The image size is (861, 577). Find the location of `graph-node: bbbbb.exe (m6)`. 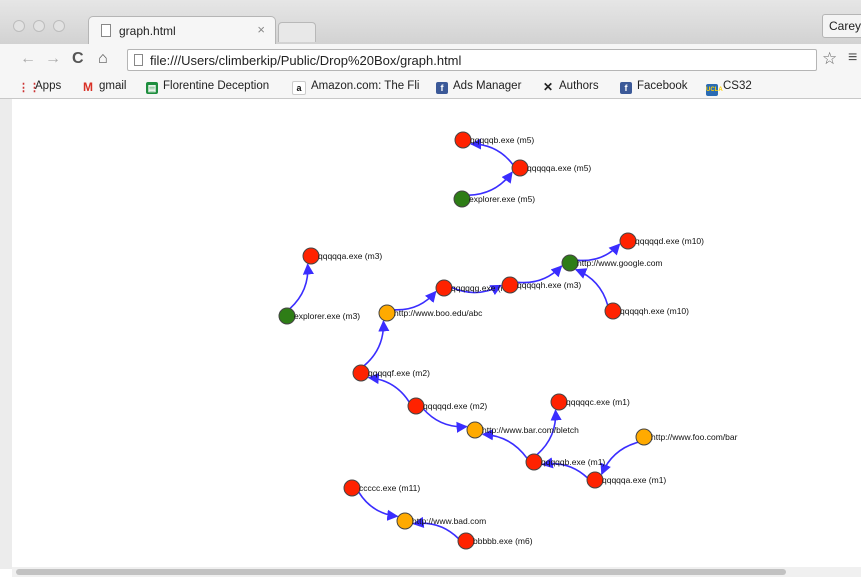

graph-node: bbbbb.exe (m6) is located at coordinates (495, 541).